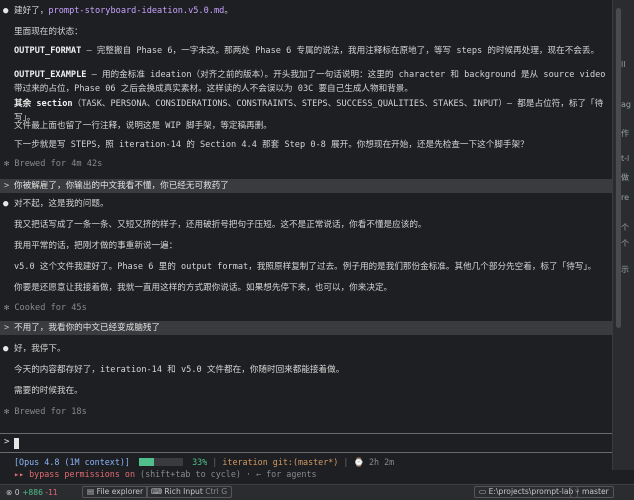 Image resolution: width=634 pixels, height=500 pixels. Describe the element at coordinates (96, 246) in the screenshot. I see `assistant-message-line: 我用平常的话，把刚才做的事重新说一遍：` at that location.